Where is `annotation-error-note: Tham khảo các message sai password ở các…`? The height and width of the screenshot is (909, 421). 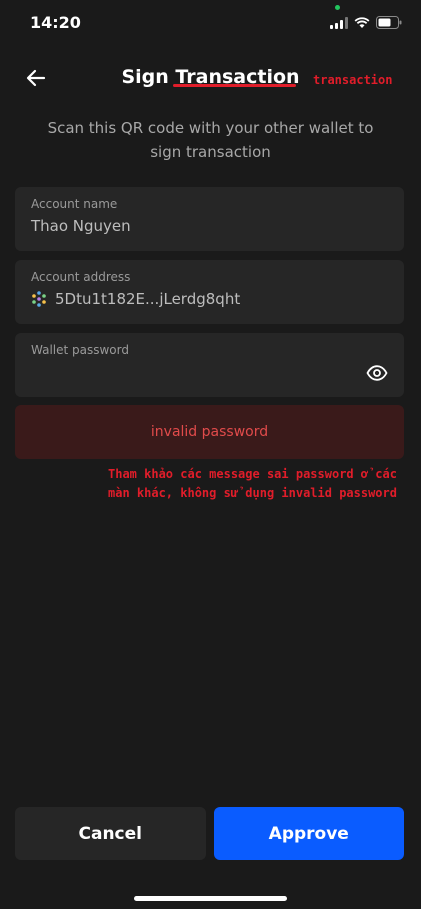 annotation-error-note: Tham khảo các message sai password ở các… is located at coordinates (252, 483).